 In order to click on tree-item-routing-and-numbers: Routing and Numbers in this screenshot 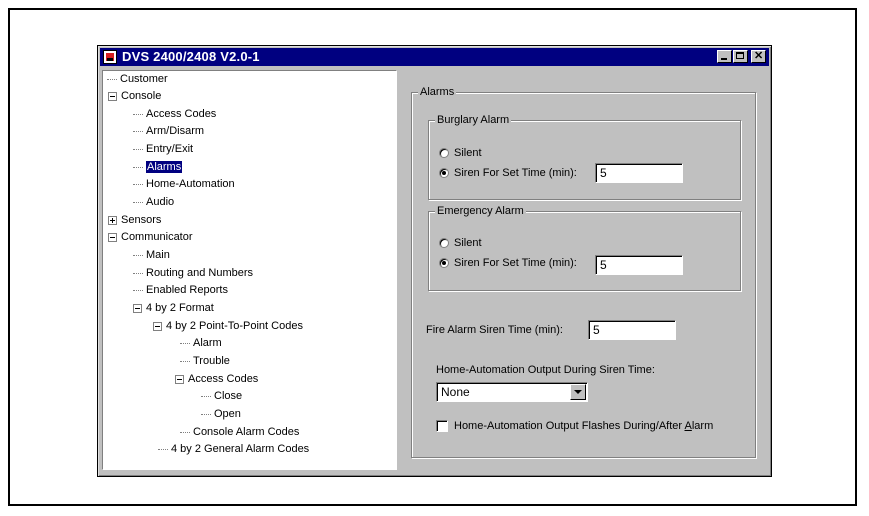, I will do `click(193, 273)`.